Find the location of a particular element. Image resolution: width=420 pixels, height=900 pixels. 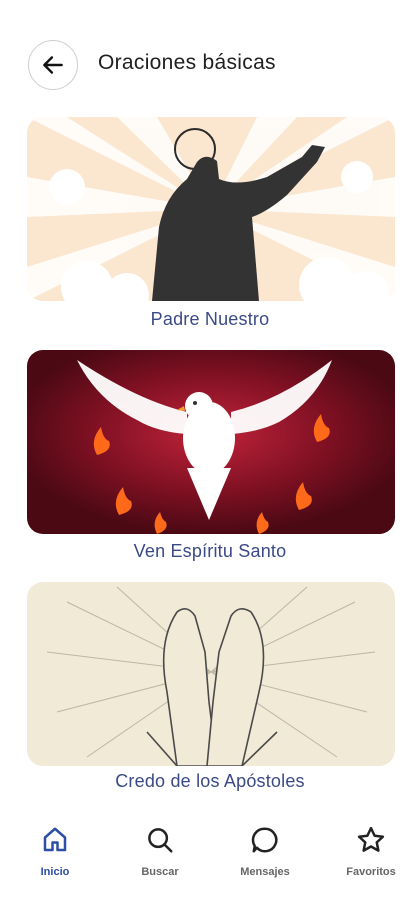

card-label: Credo de los Apóstoles is located at coordinates (210, 781).